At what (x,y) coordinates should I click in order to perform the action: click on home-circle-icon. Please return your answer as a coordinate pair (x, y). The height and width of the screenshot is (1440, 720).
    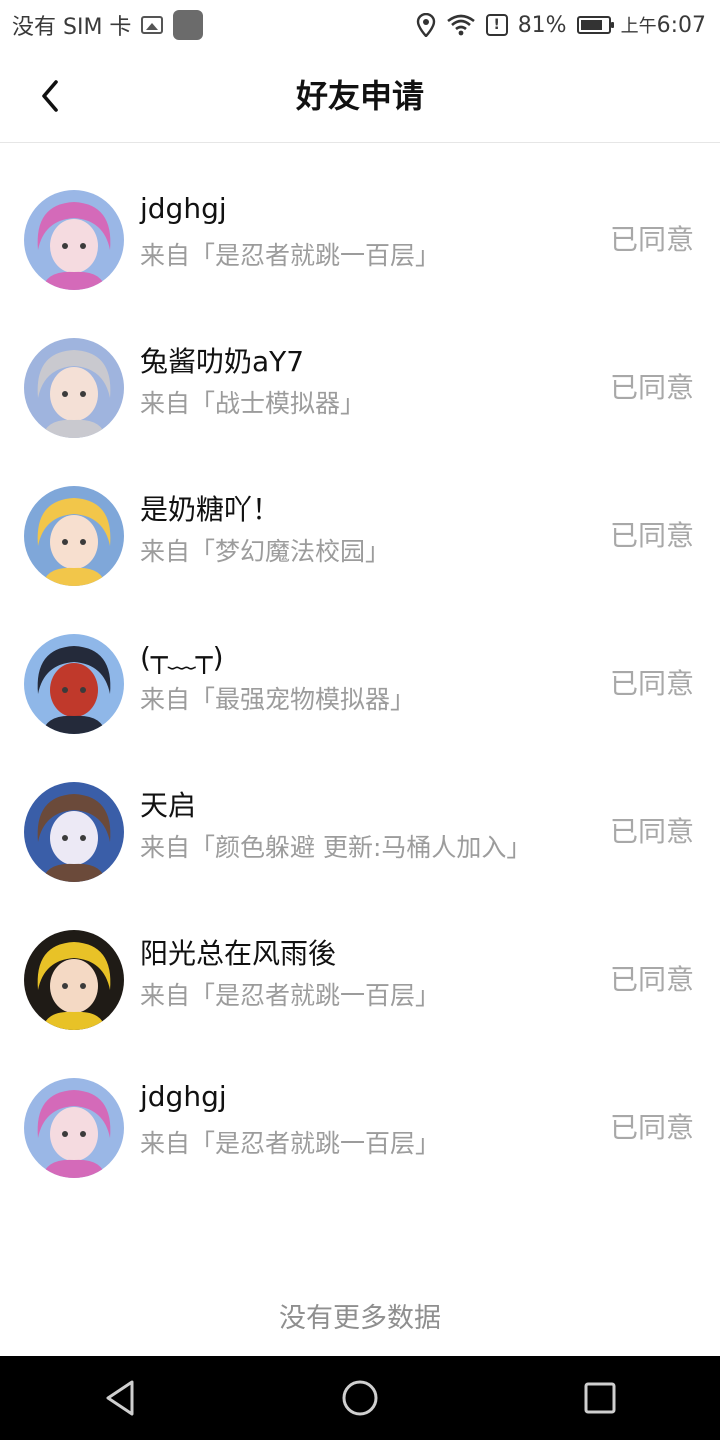
    Looking at the image, I should click on (360, 1398).